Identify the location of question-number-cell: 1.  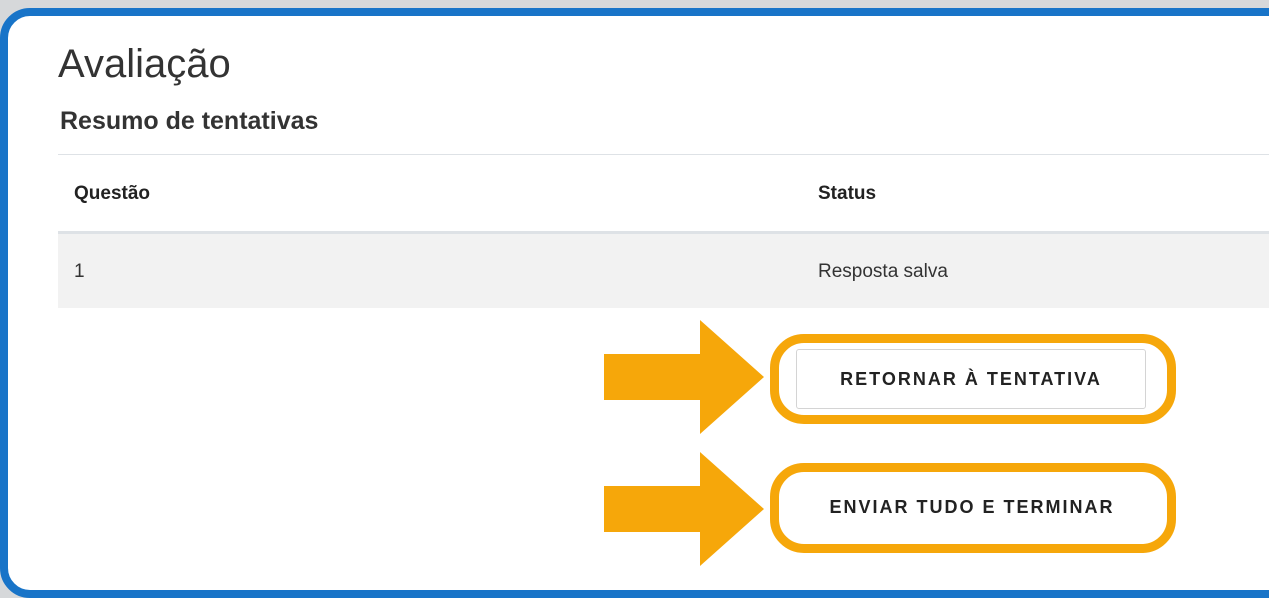
(79, 271).